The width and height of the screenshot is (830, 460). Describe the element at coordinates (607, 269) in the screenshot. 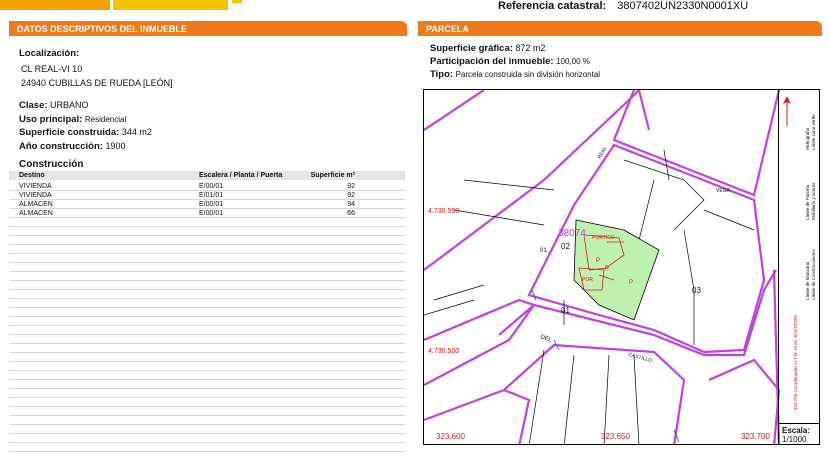

I see `label-p3: P` at that location.